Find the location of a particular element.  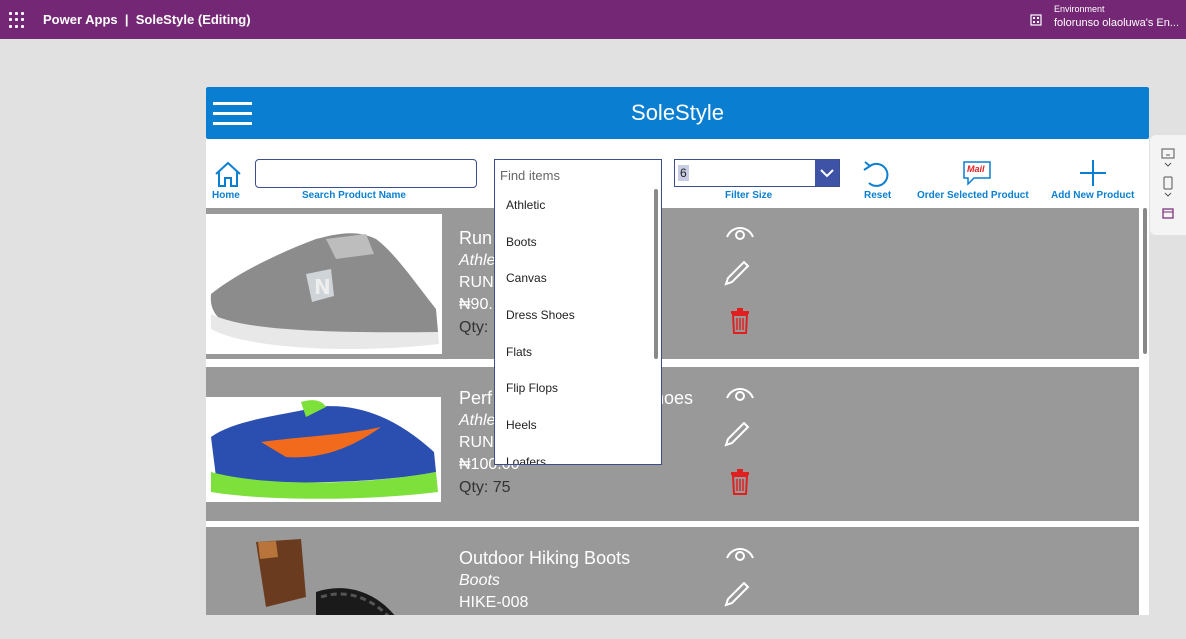

product-name-left: Perf is located at coordinates (476, 398).